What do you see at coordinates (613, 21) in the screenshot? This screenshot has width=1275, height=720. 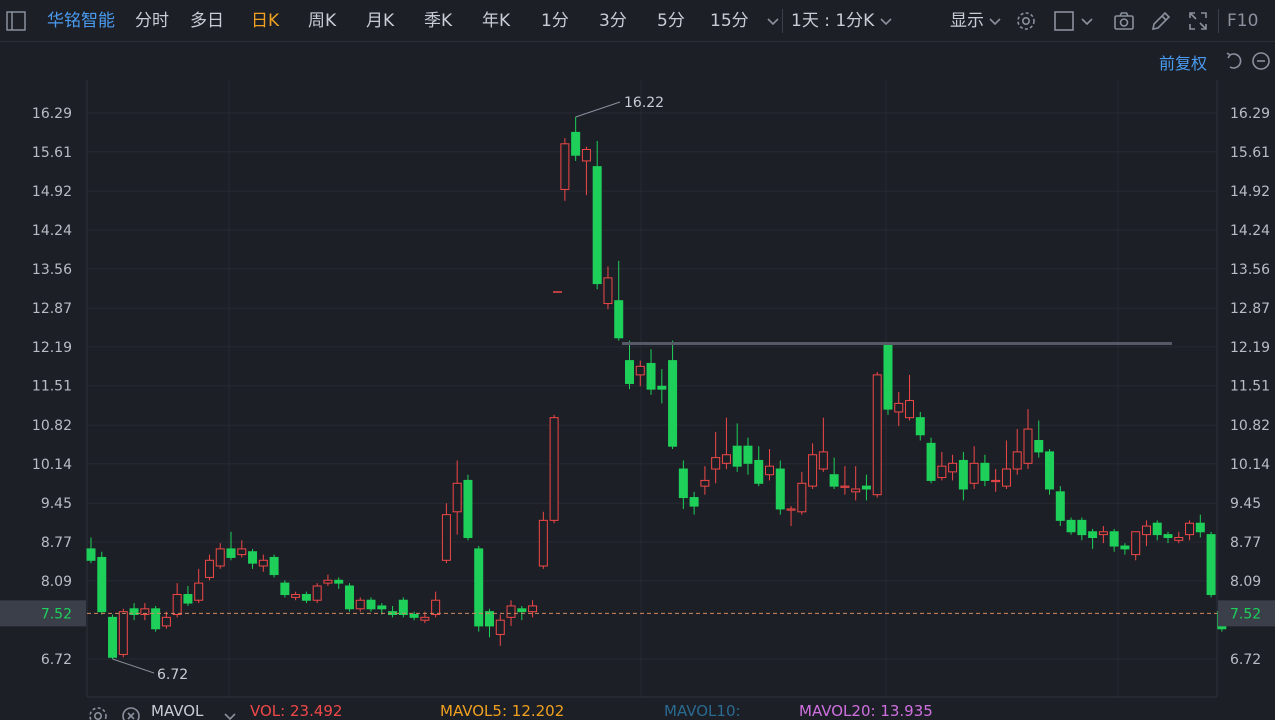 I see `tab-period-3min: 3分` at bounding box center [613, 21].